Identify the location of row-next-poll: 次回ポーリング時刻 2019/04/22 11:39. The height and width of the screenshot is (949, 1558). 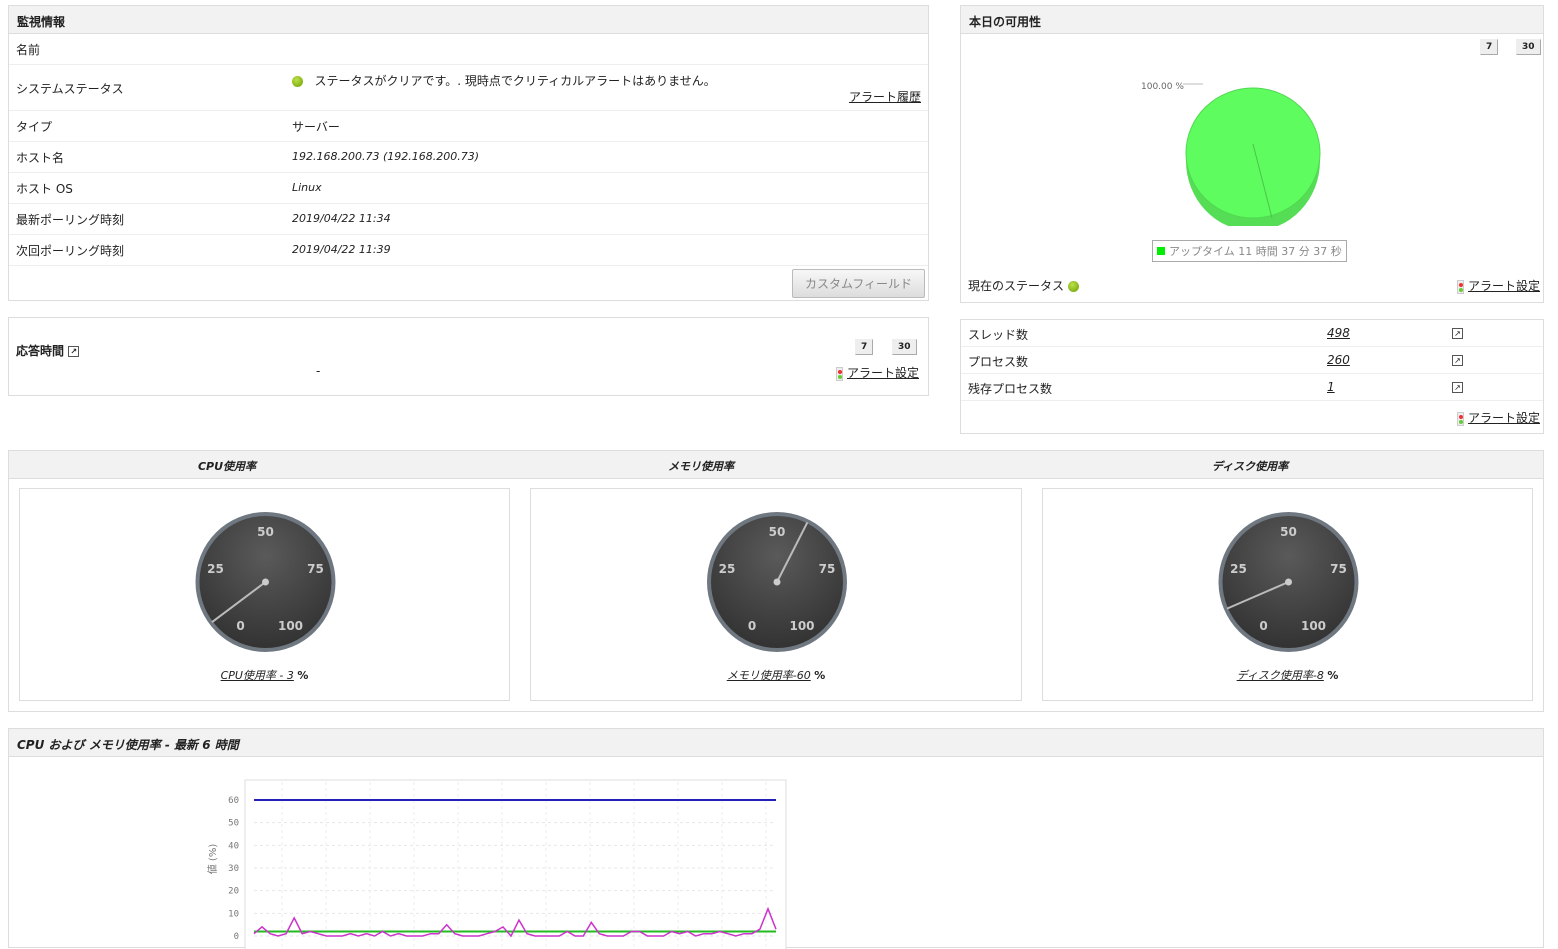
(468, 250).